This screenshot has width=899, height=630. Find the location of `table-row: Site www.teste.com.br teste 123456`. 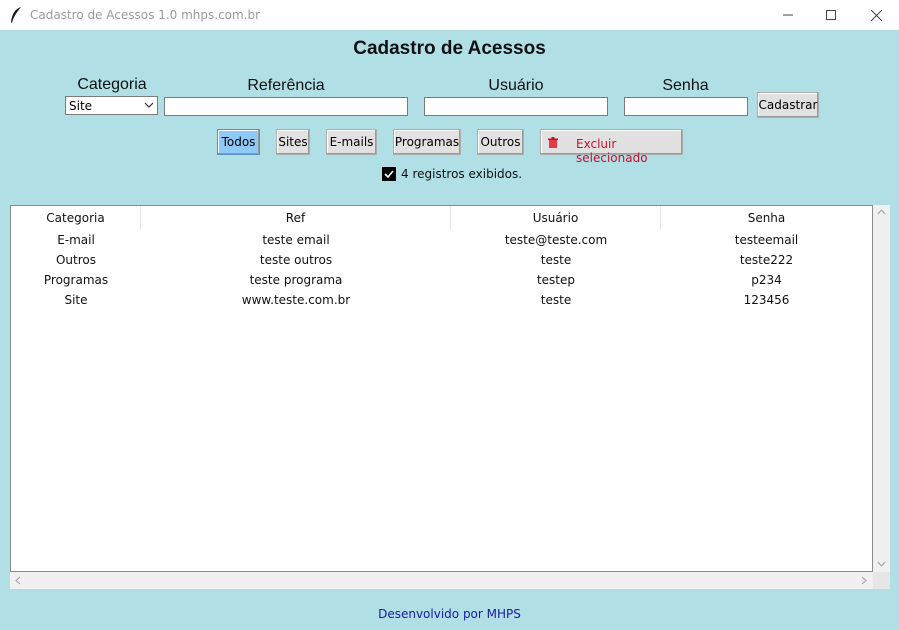

table-row: Site www.teste.com.br teste 123456 is located at coordinates (441, 300).